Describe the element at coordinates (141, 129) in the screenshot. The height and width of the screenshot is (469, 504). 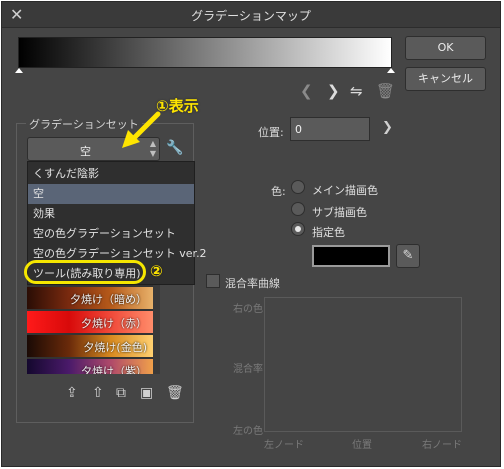
I see `annotation-arrow-icon` at that location.